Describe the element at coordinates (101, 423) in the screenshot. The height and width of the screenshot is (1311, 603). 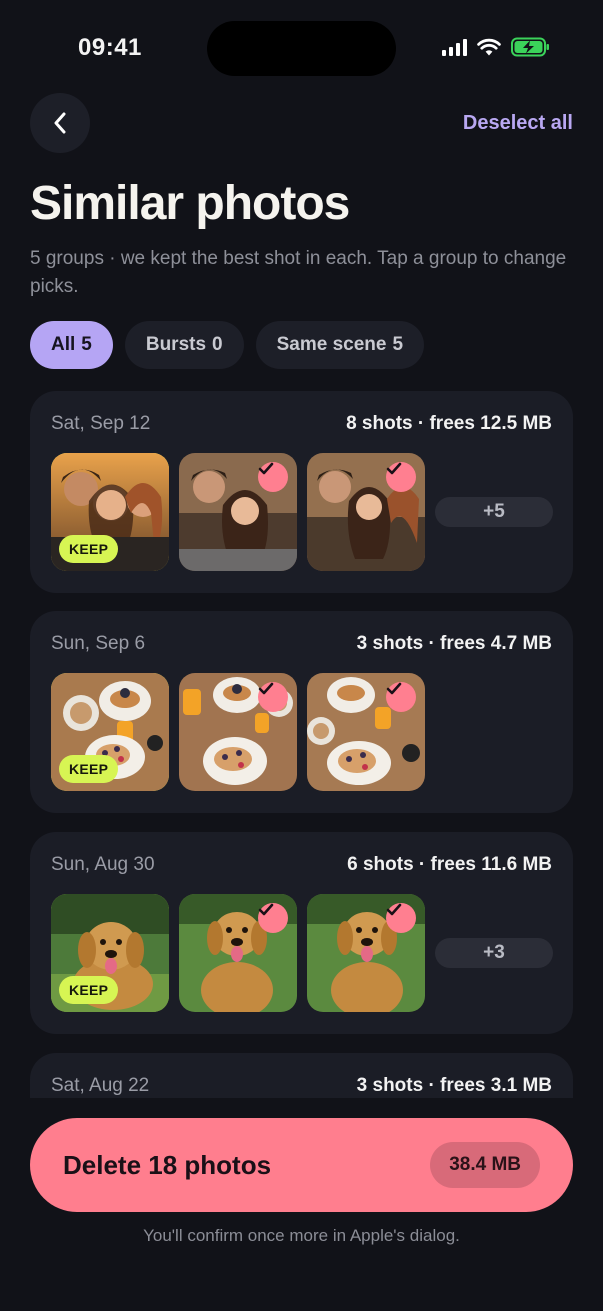
I see `group-date: Sat, Sep 12` at that location.